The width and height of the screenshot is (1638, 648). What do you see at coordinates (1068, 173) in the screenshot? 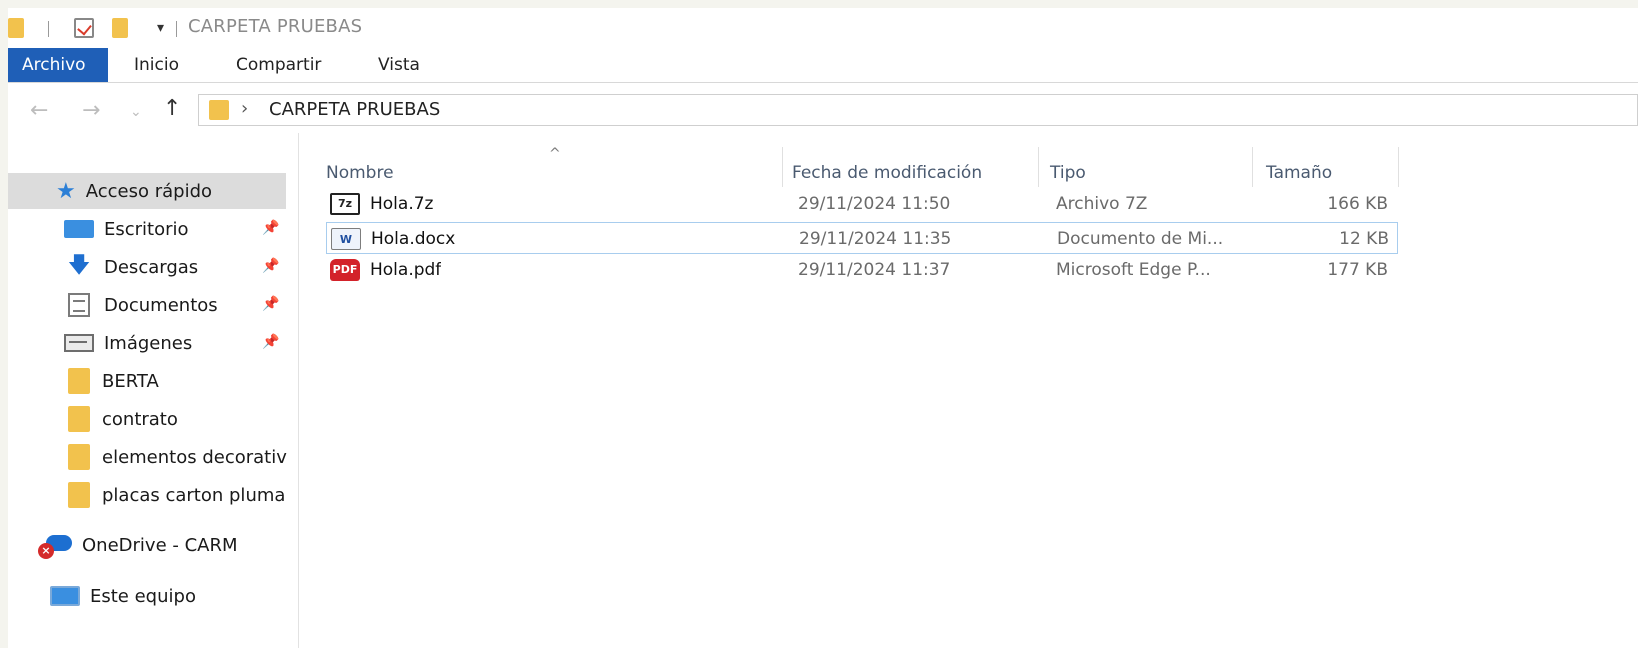
I see `column-header-type: Tipo` at bounding box center [1068, 173].